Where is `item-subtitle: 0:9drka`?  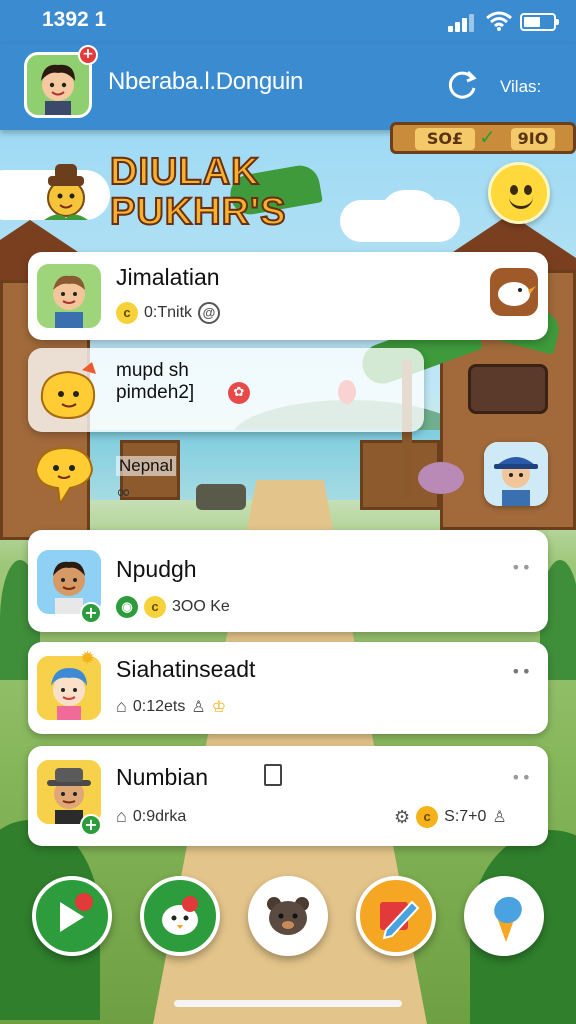 item-subtitle: 0:9drka is located at coordinates (159, 816).